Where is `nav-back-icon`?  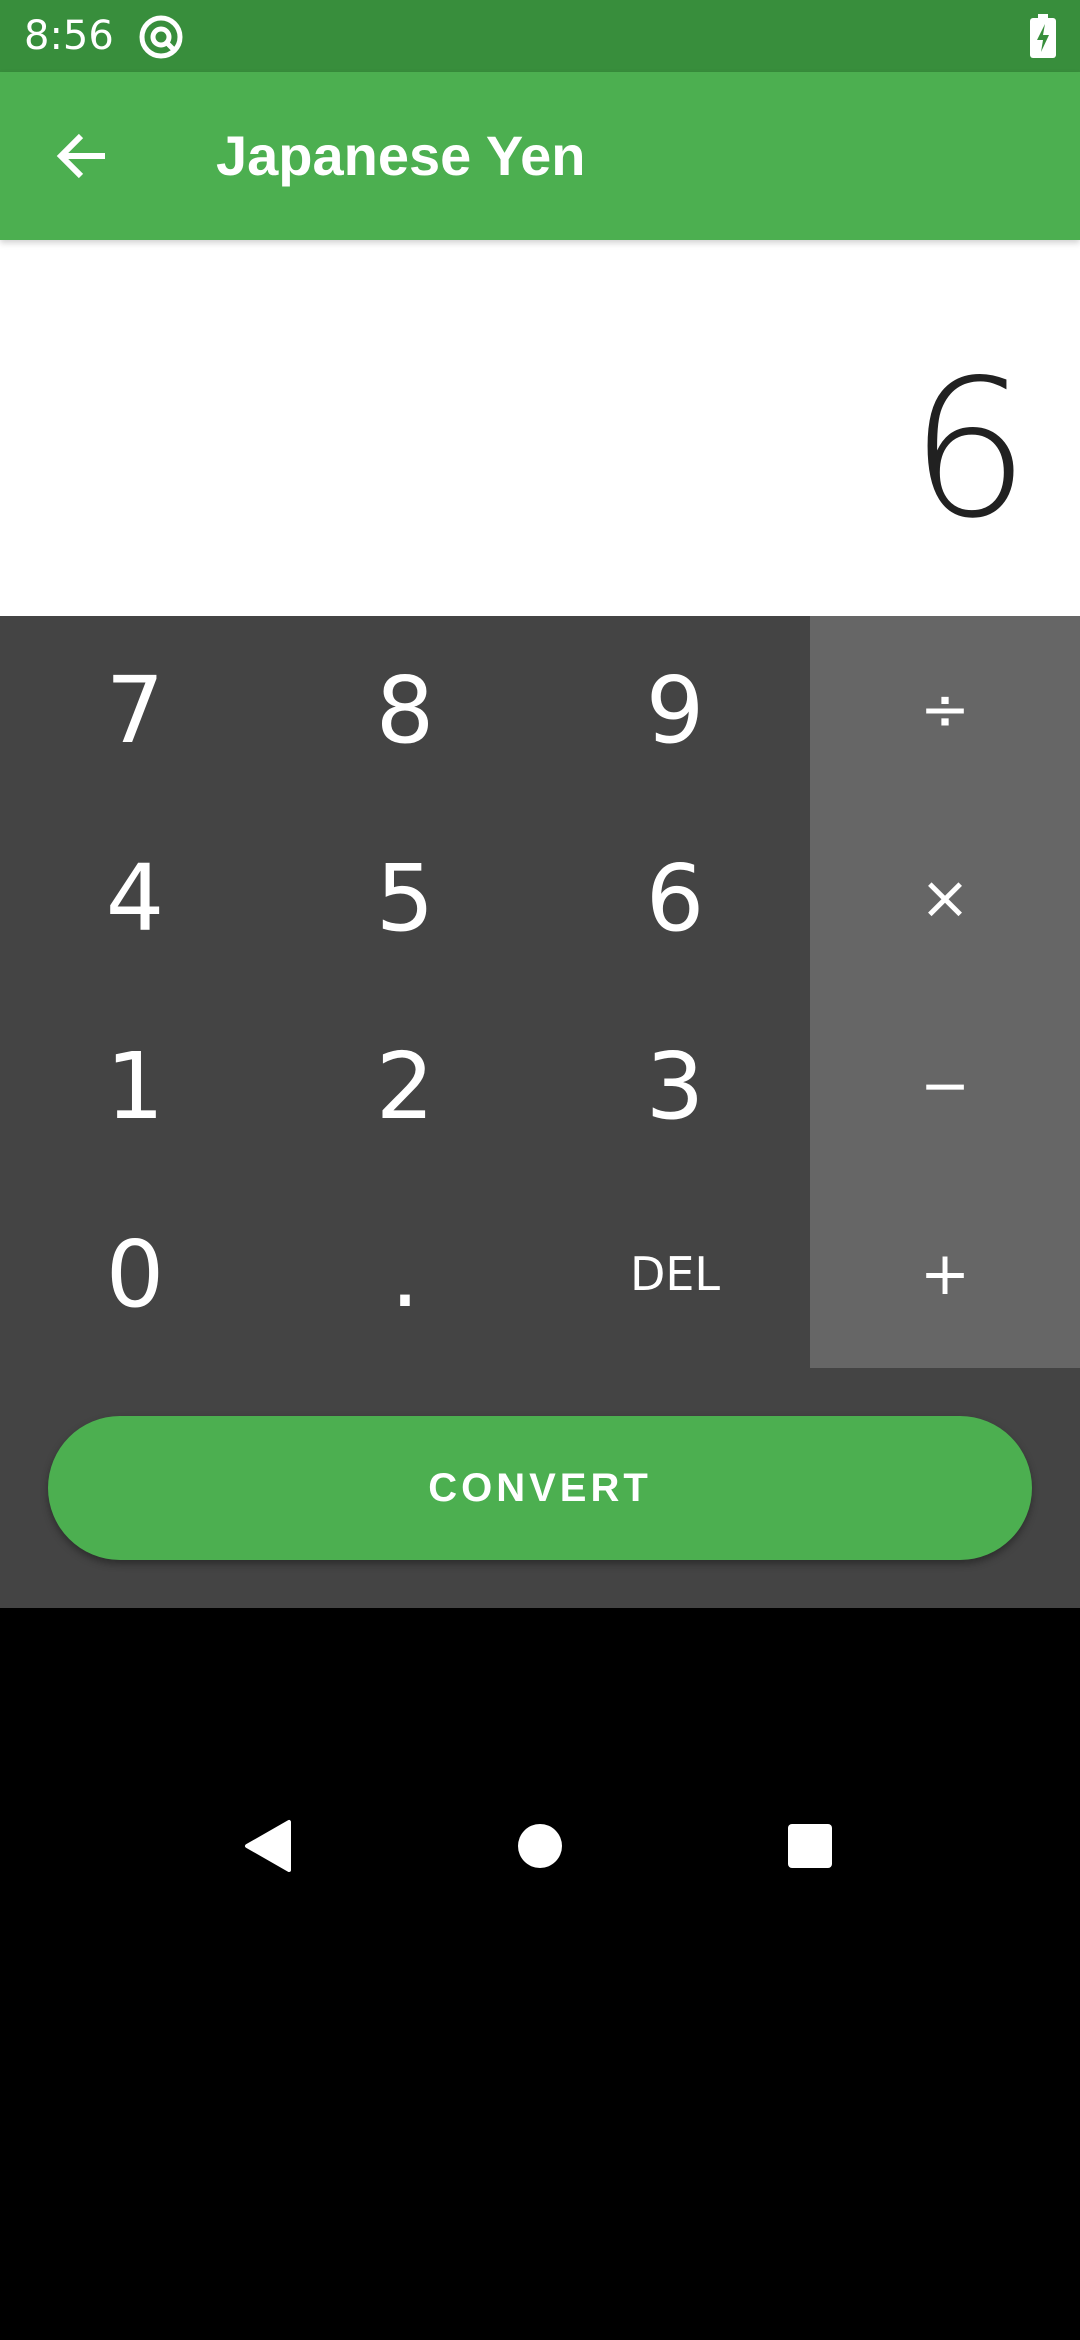 nav-back-icon is located at coordinates (268, 1848).